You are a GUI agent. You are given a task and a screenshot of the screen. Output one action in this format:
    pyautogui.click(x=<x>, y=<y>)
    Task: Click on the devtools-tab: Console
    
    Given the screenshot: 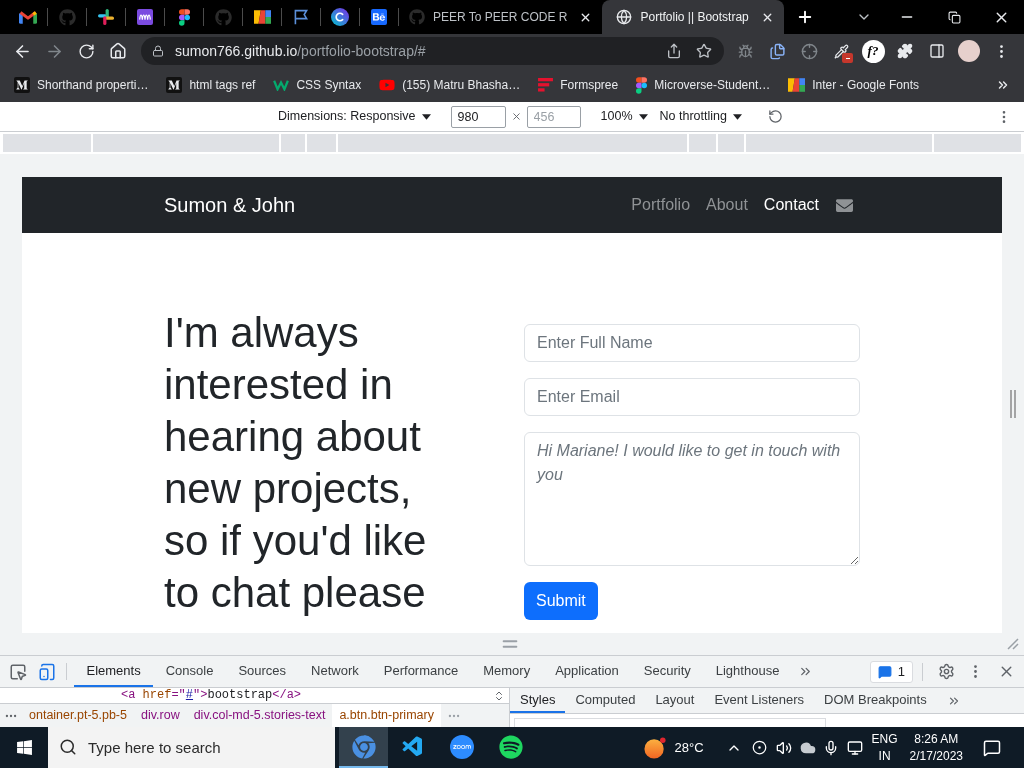 What is the action you would take?
    pyautogui.click(x=189, y=671)
    